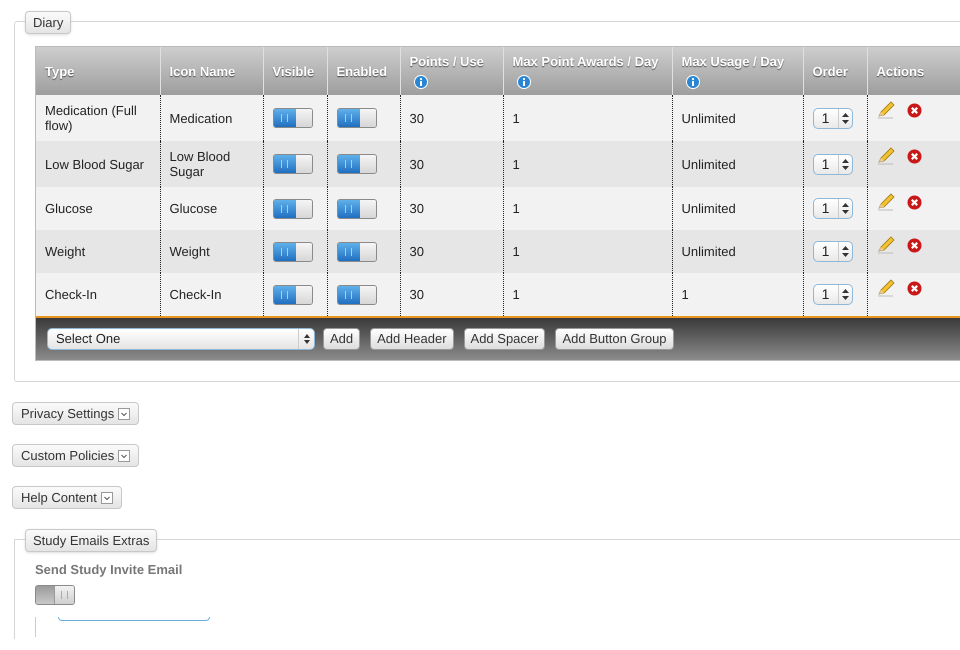 This screenshot has width=960, height=650. What do you see at coordinates (614, 339) in the screenshot?
I see `add-button: Add Button Group` at bounding box center [614, 339].